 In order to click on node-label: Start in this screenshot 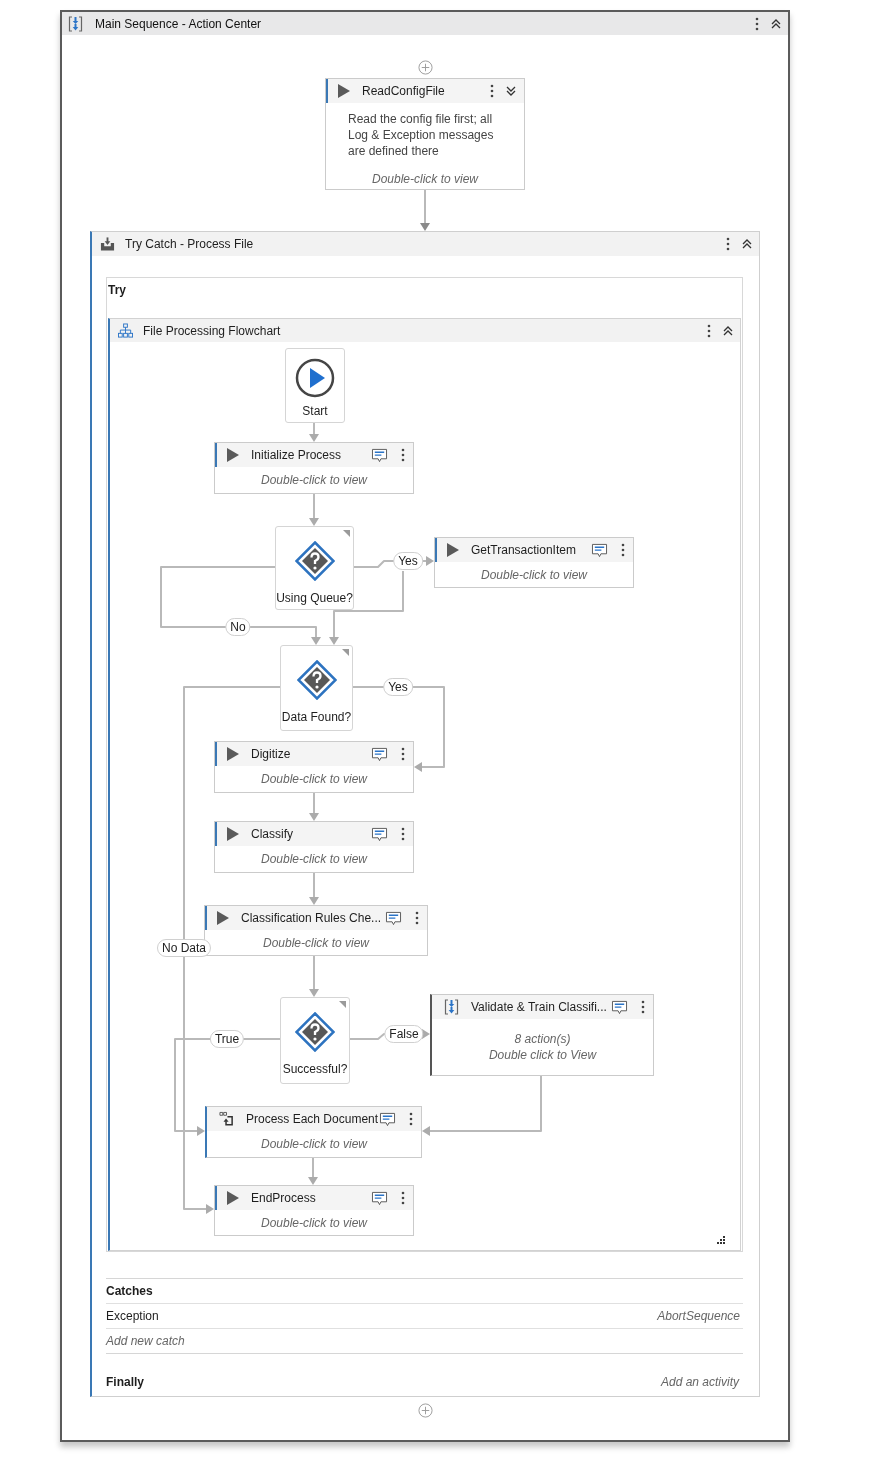, I will do `click(315, 411)`.